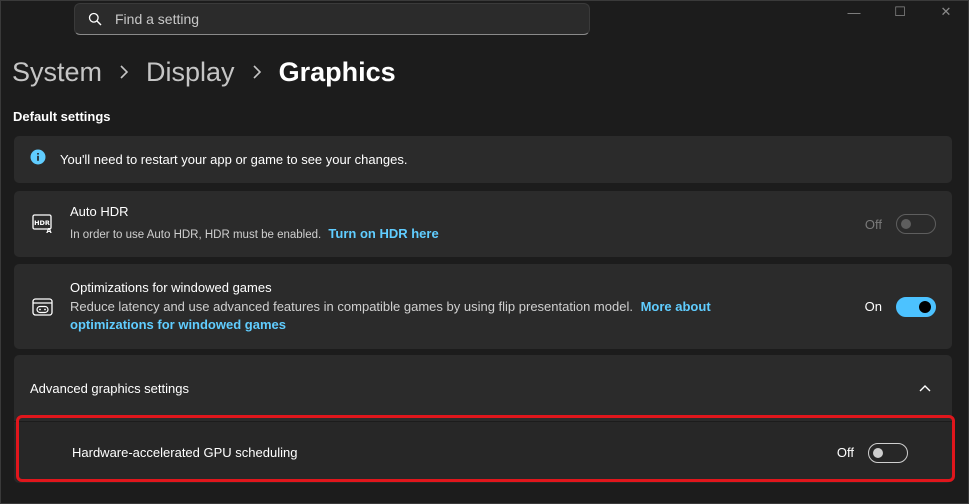 This screenshot has width=969, height=504. I want to click on search-box, so click(332, 19).